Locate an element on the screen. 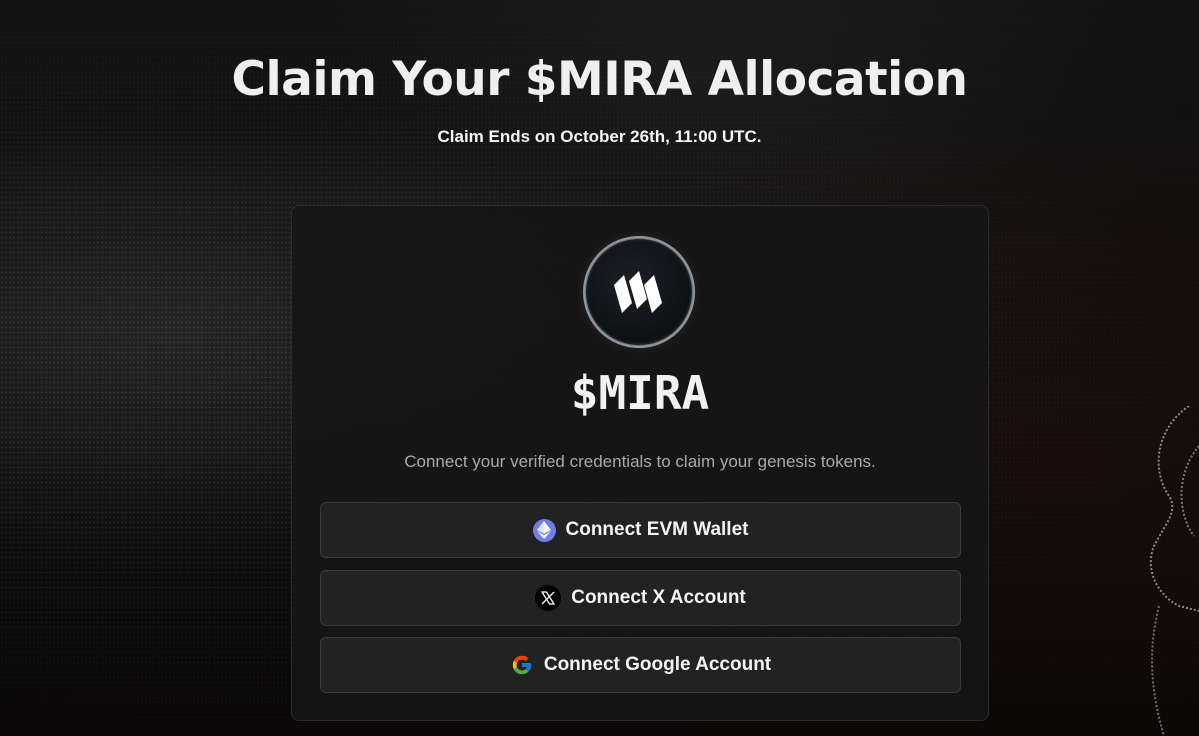 The width and height of the screenshot is (1199, 736). token-name: $MIRA is located at coordinates (640, 393).